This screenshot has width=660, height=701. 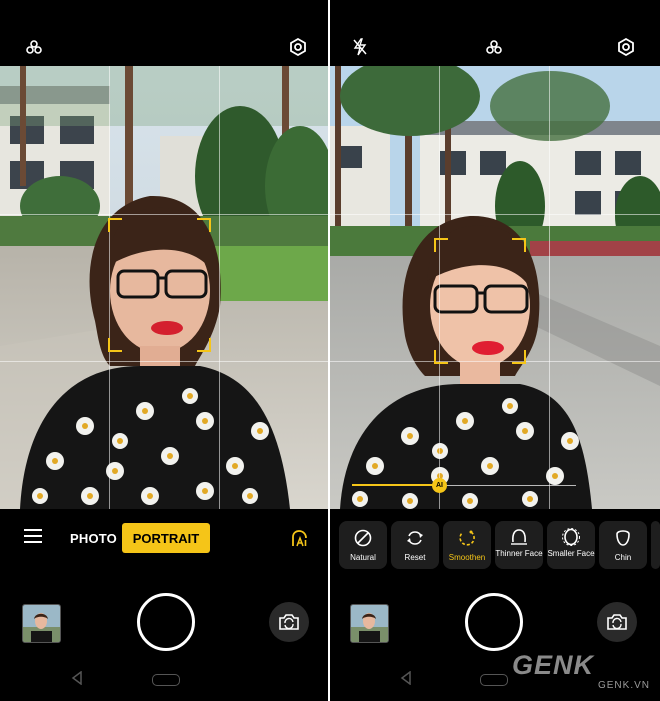 I want to click on beauty-option-label: Smoothen, so click(x=467, y=557).